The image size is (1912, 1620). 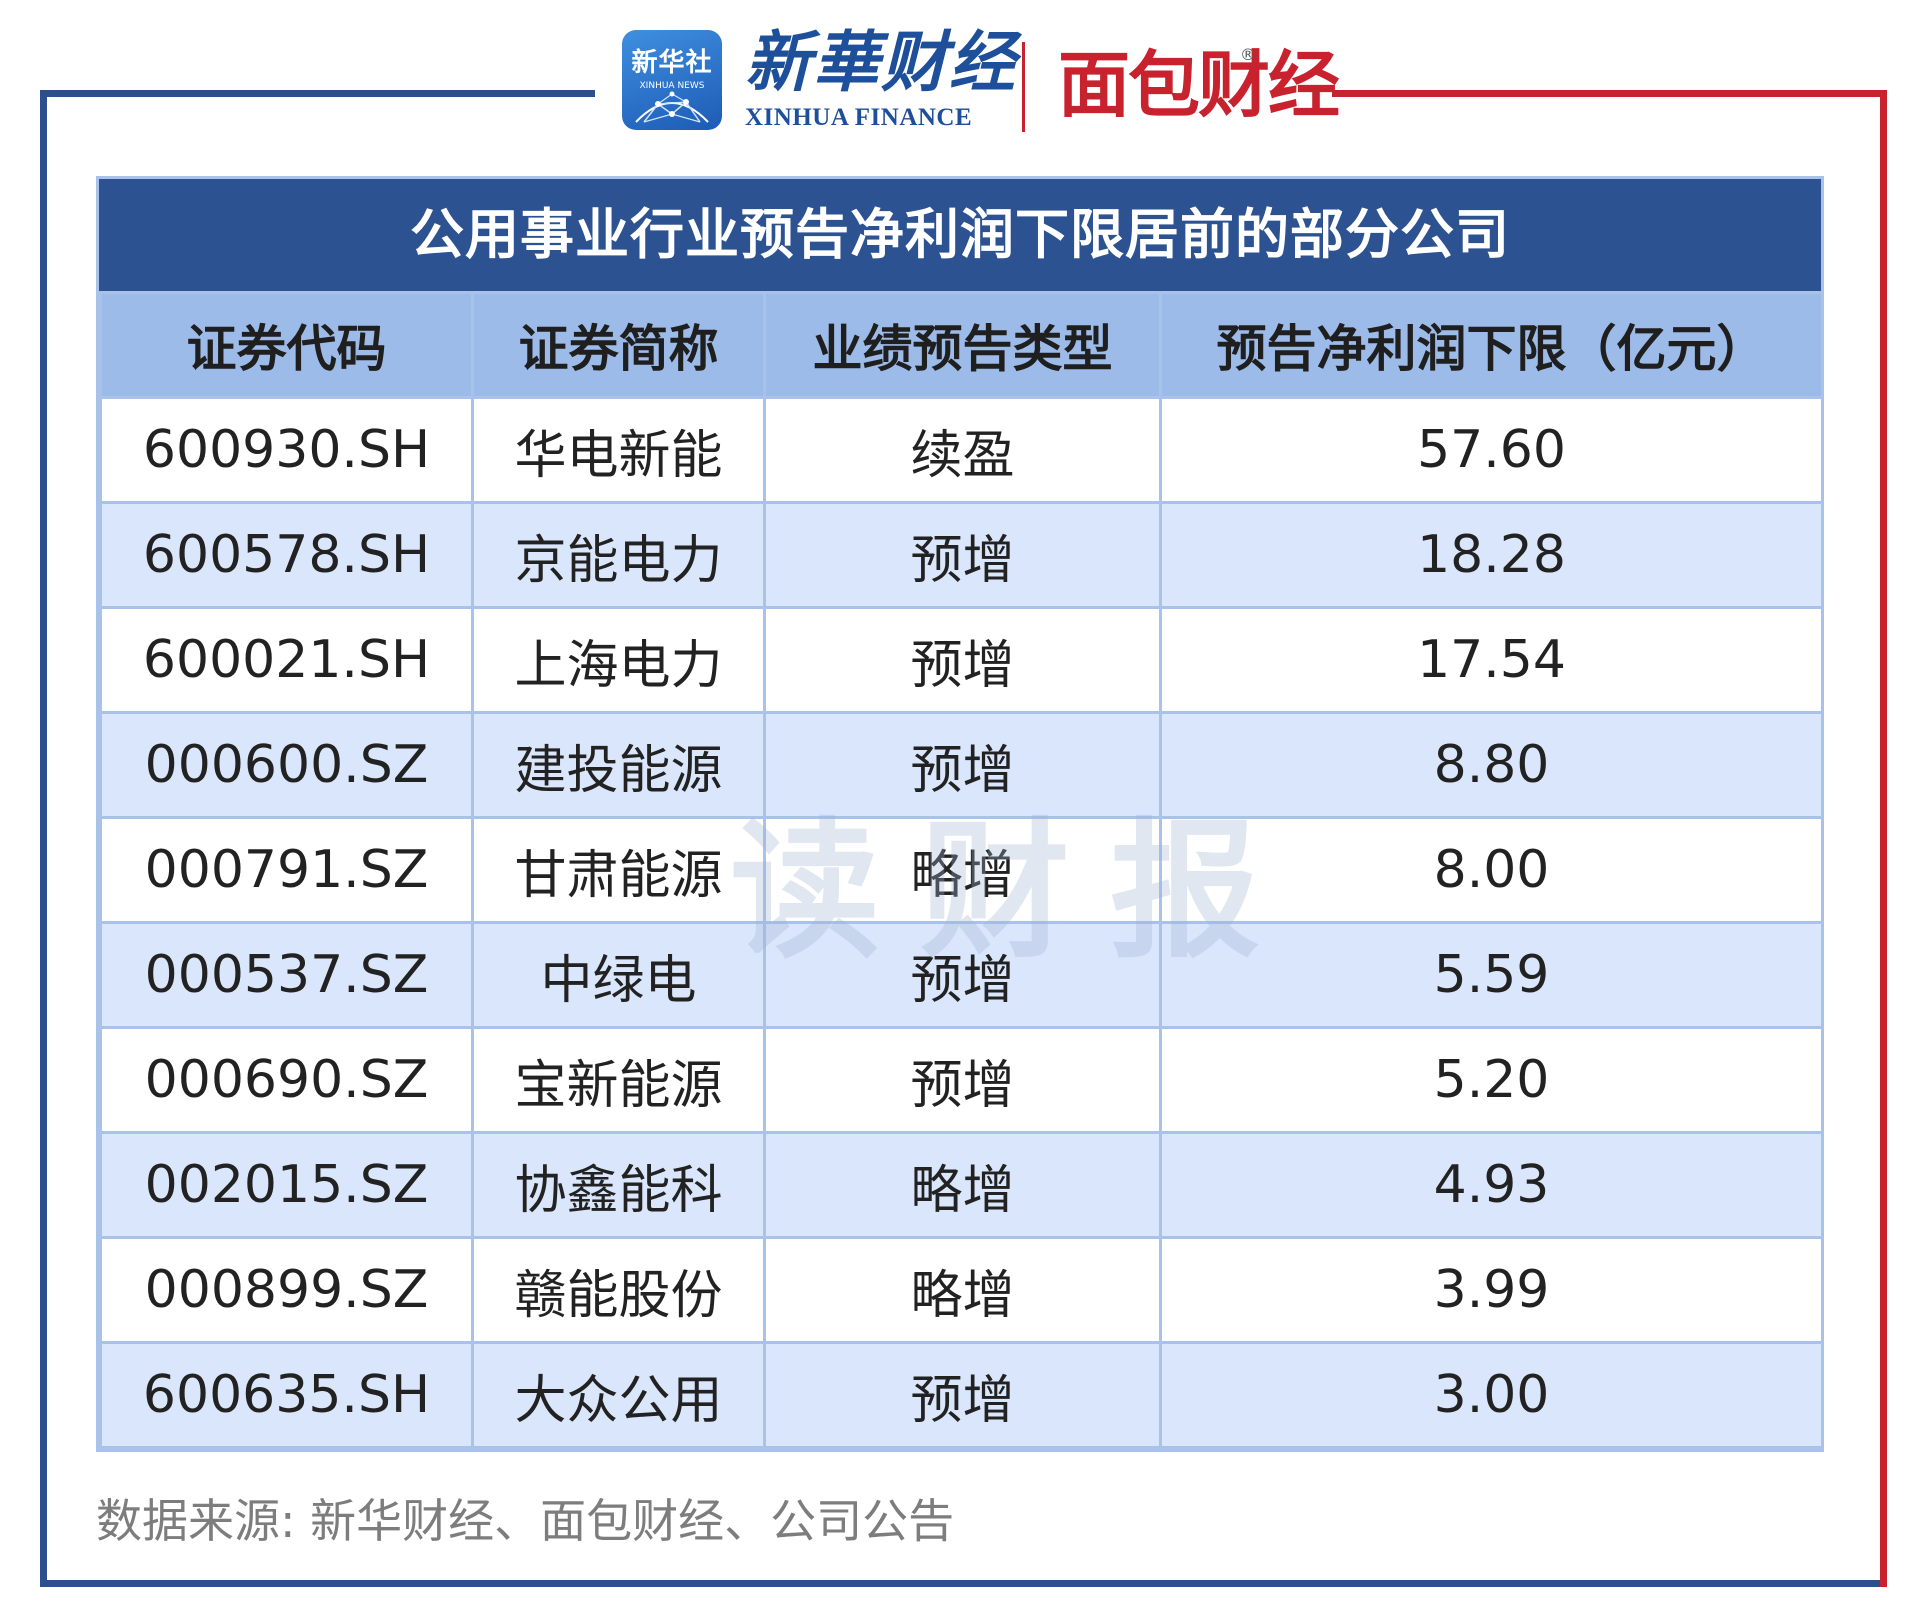 I want to click on column-header-code: 证券代码, so click(x=286, y=345).